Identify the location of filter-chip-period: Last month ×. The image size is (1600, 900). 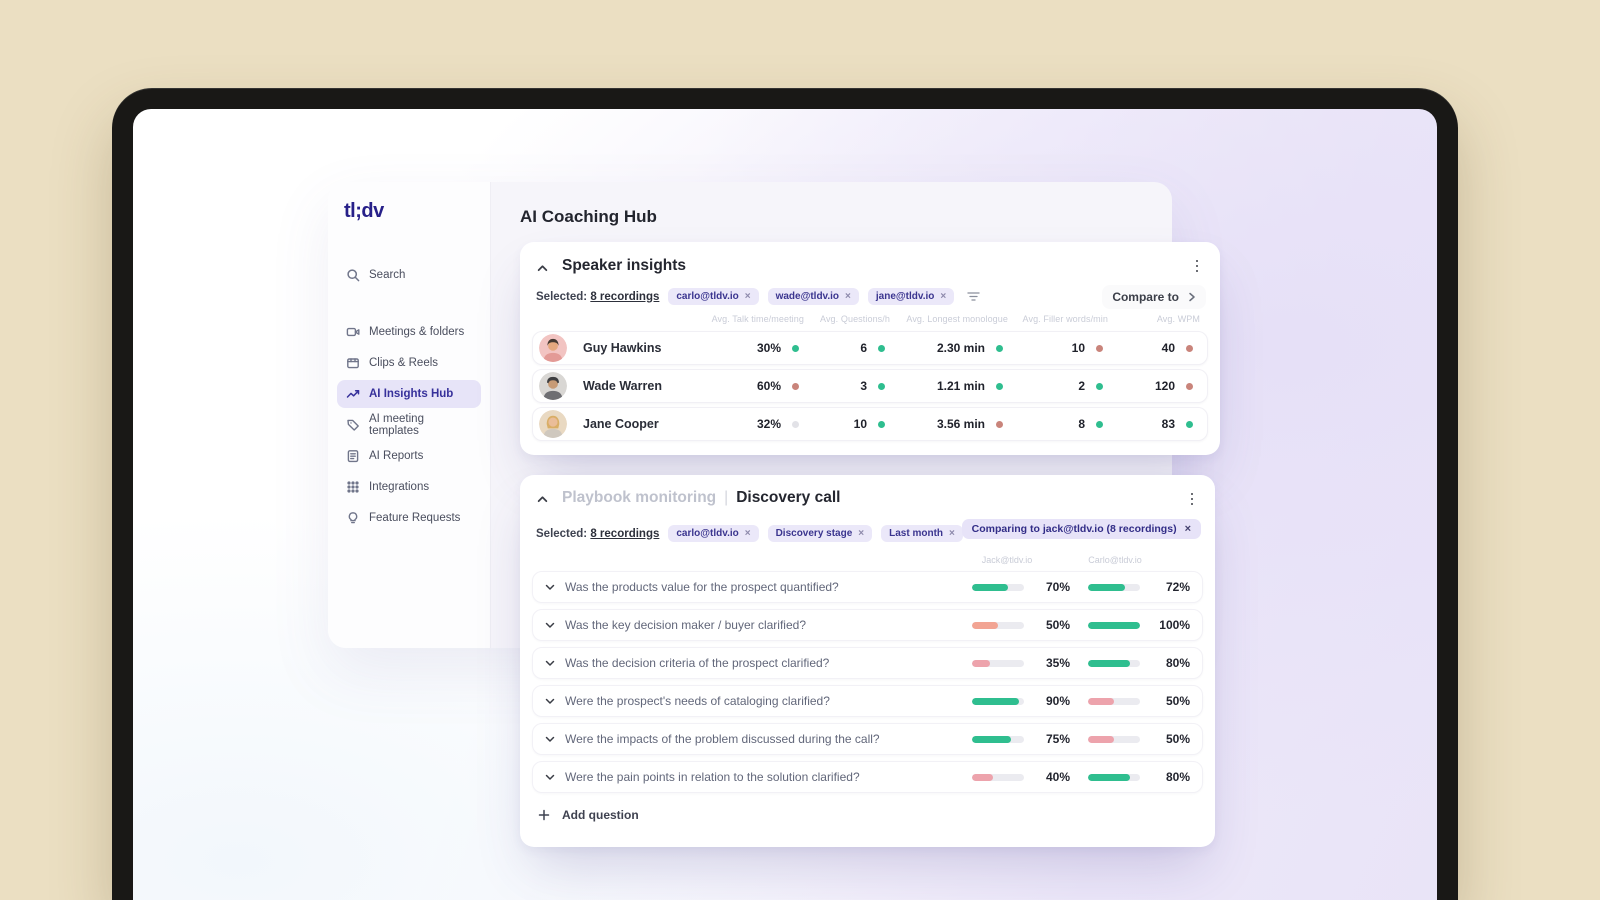
(922, 533).